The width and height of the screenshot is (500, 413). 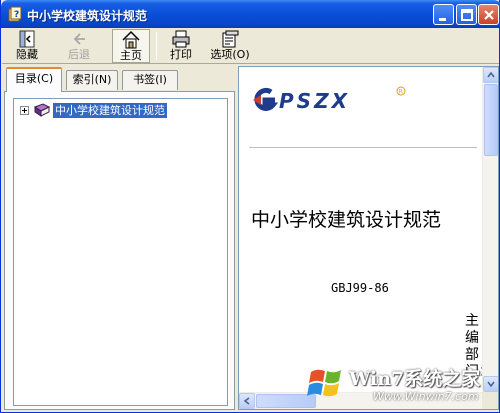 I want to click on toolbar-separator, so click(x=156, y=46).